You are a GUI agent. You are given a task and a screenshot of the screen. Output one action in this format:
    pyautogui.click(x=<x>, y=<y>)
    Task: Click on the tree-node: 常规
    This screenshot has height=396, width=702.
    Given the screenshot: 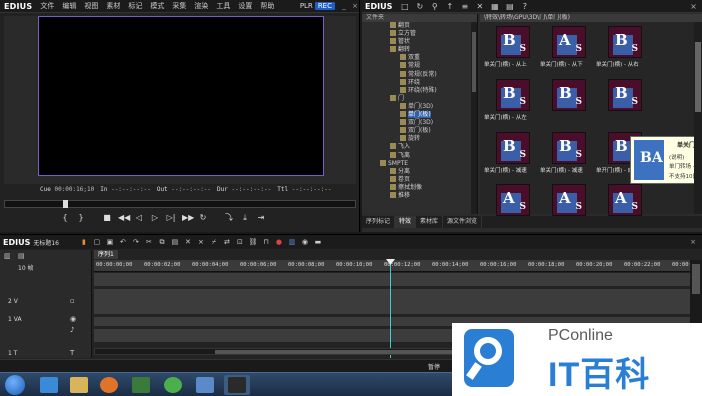 What is the action you would take?
    pyautogui.click(x=419, y=66)
    